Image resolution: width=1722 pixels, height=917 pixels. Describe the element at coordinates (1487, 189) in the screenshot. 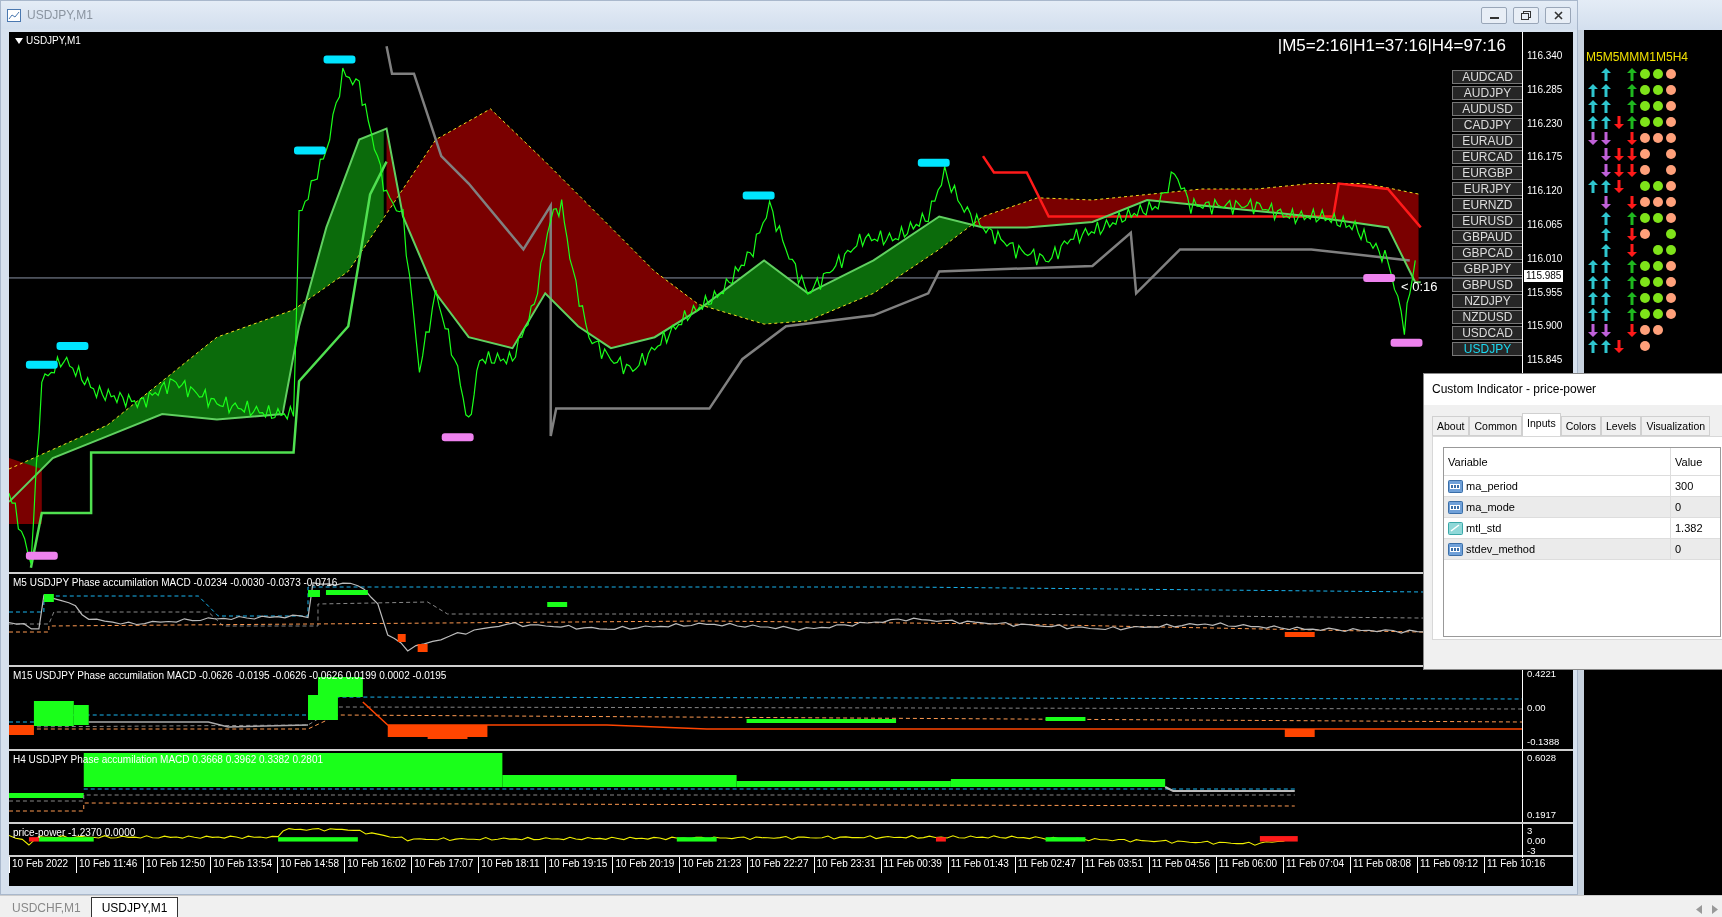

I see `symbol-button: EURJPY` at that location.